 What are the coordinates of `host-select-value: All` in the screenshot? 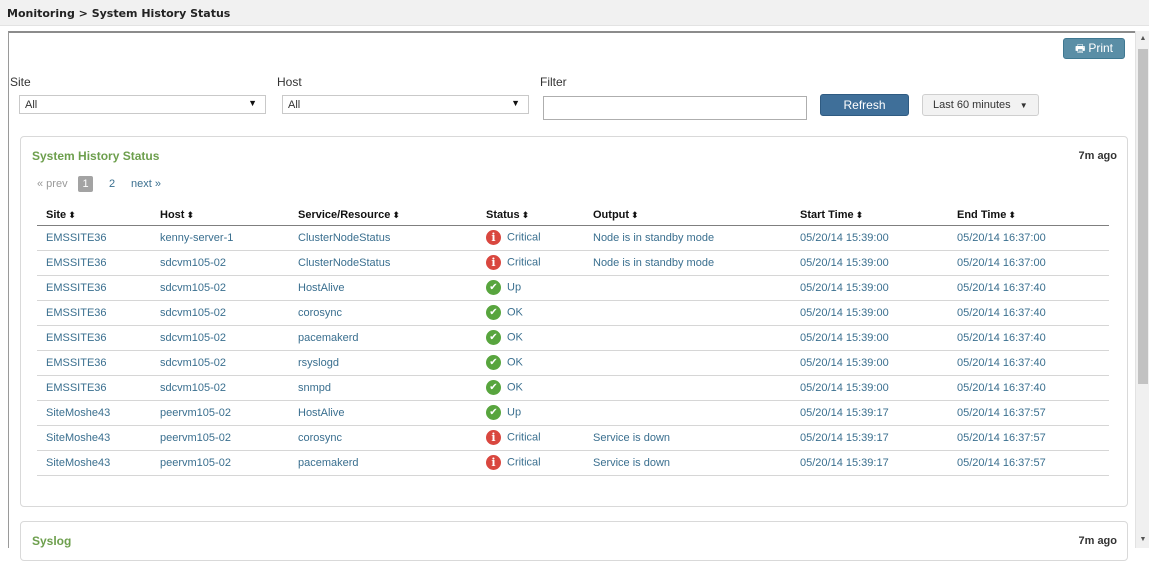 It's located at (294, 105).